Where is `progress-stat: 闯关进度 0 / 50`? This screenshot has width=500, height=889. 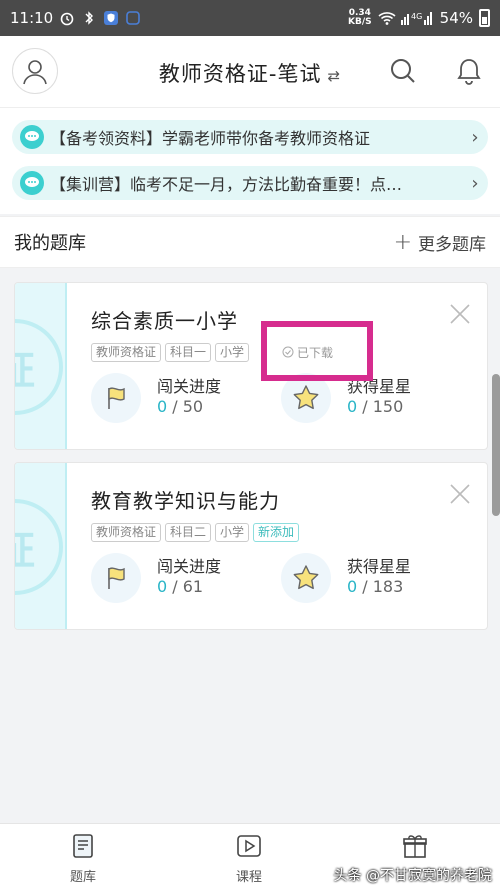 progress-stat: 闯关进度 0 / 50 is located at coordinates (176, 398).